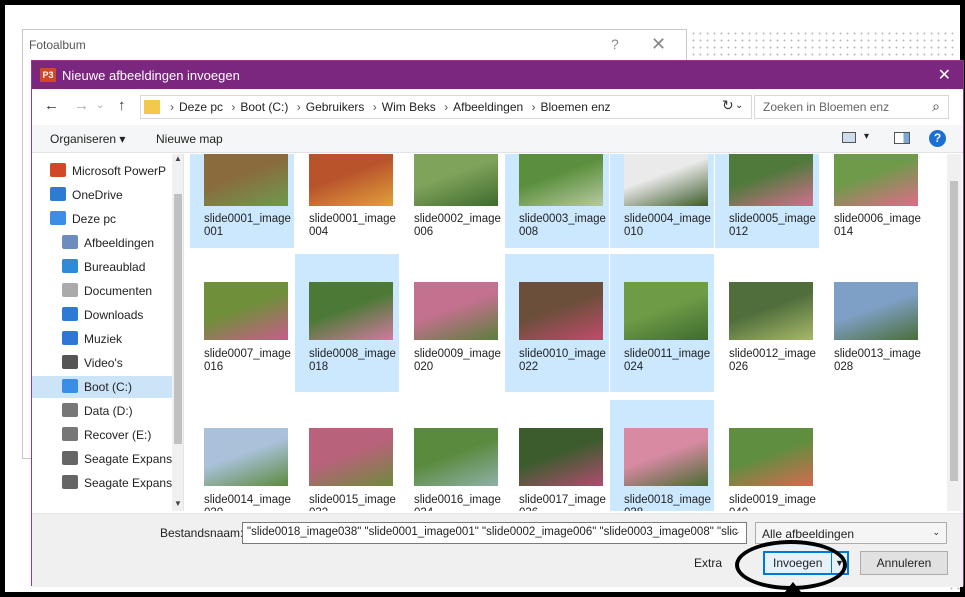 This screenshot has height=597, width=965. What do you see at coordinates (557, 323) in the screenshot?
I see `file-tile: slide0010_image022` at bounding box center [557, 323].